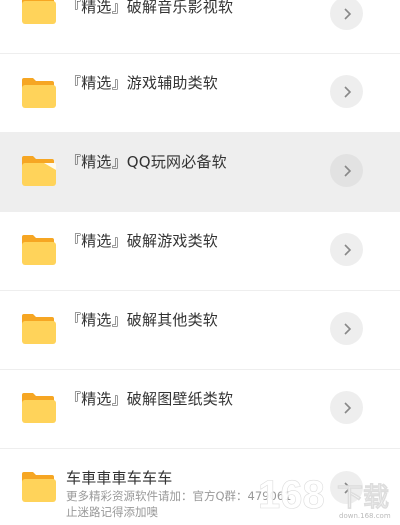 This screenshot has height=525, width=400. What do you see at coordinates (119, 478) in the screenshot?
I see `item-label: 车車車車车车车` at bounding box center [119, 478].